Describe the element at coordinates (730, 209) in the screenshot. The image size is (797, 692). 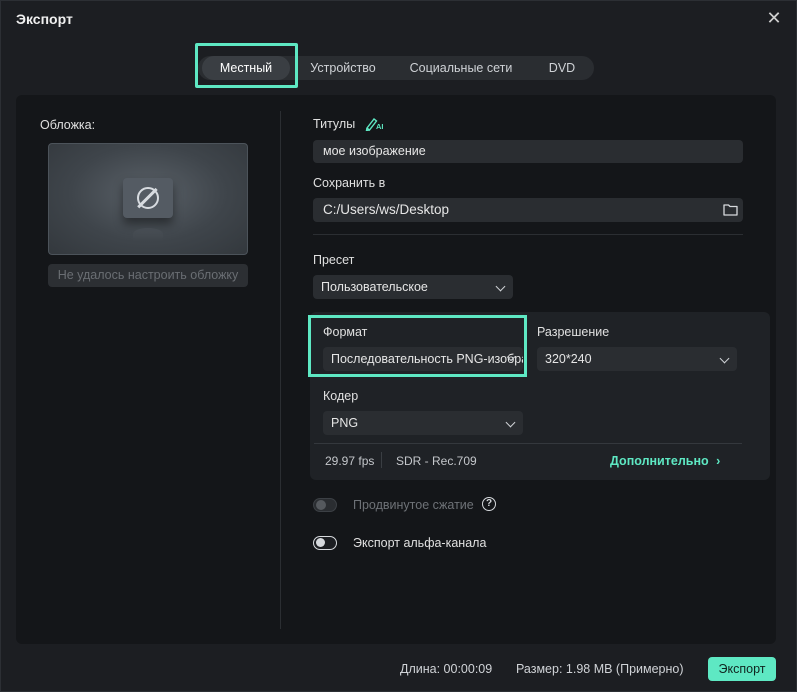
I see `folder-icon` at that location.